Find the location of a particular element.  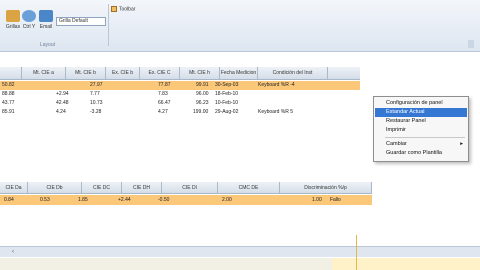

grid1-cell-left: 88.88 is located at coordinates (8, 94).